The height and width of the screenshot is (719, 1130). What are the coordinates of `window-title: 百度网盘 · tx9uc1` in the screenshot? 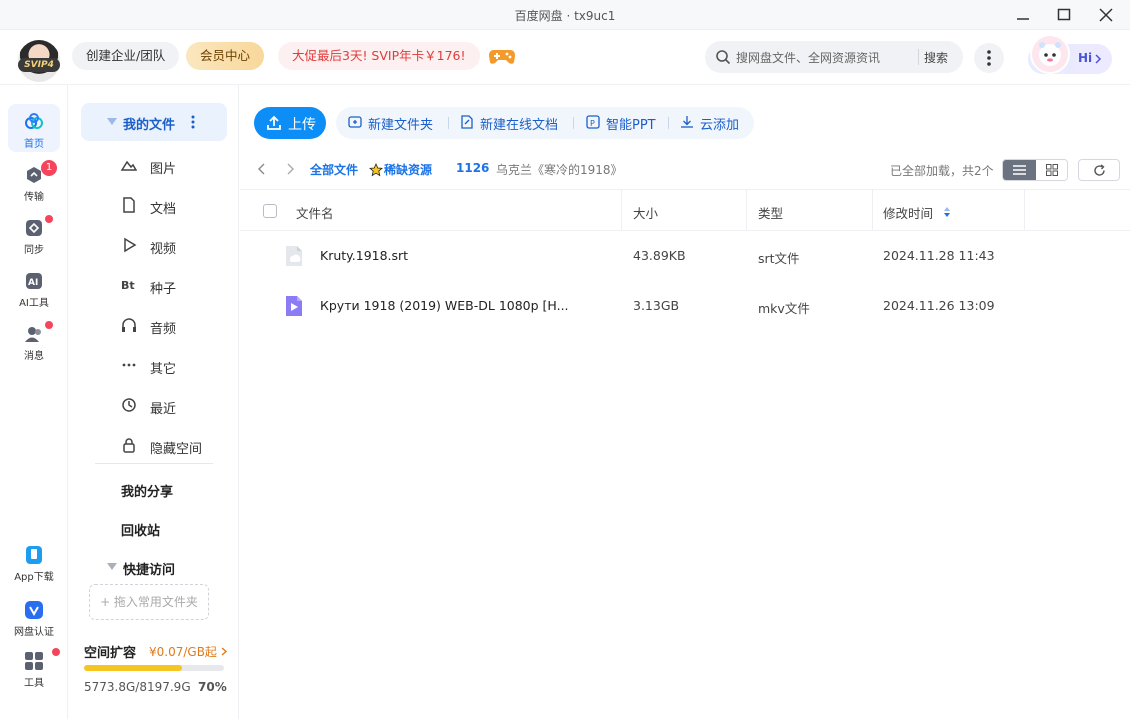 It's located at (565, 16).